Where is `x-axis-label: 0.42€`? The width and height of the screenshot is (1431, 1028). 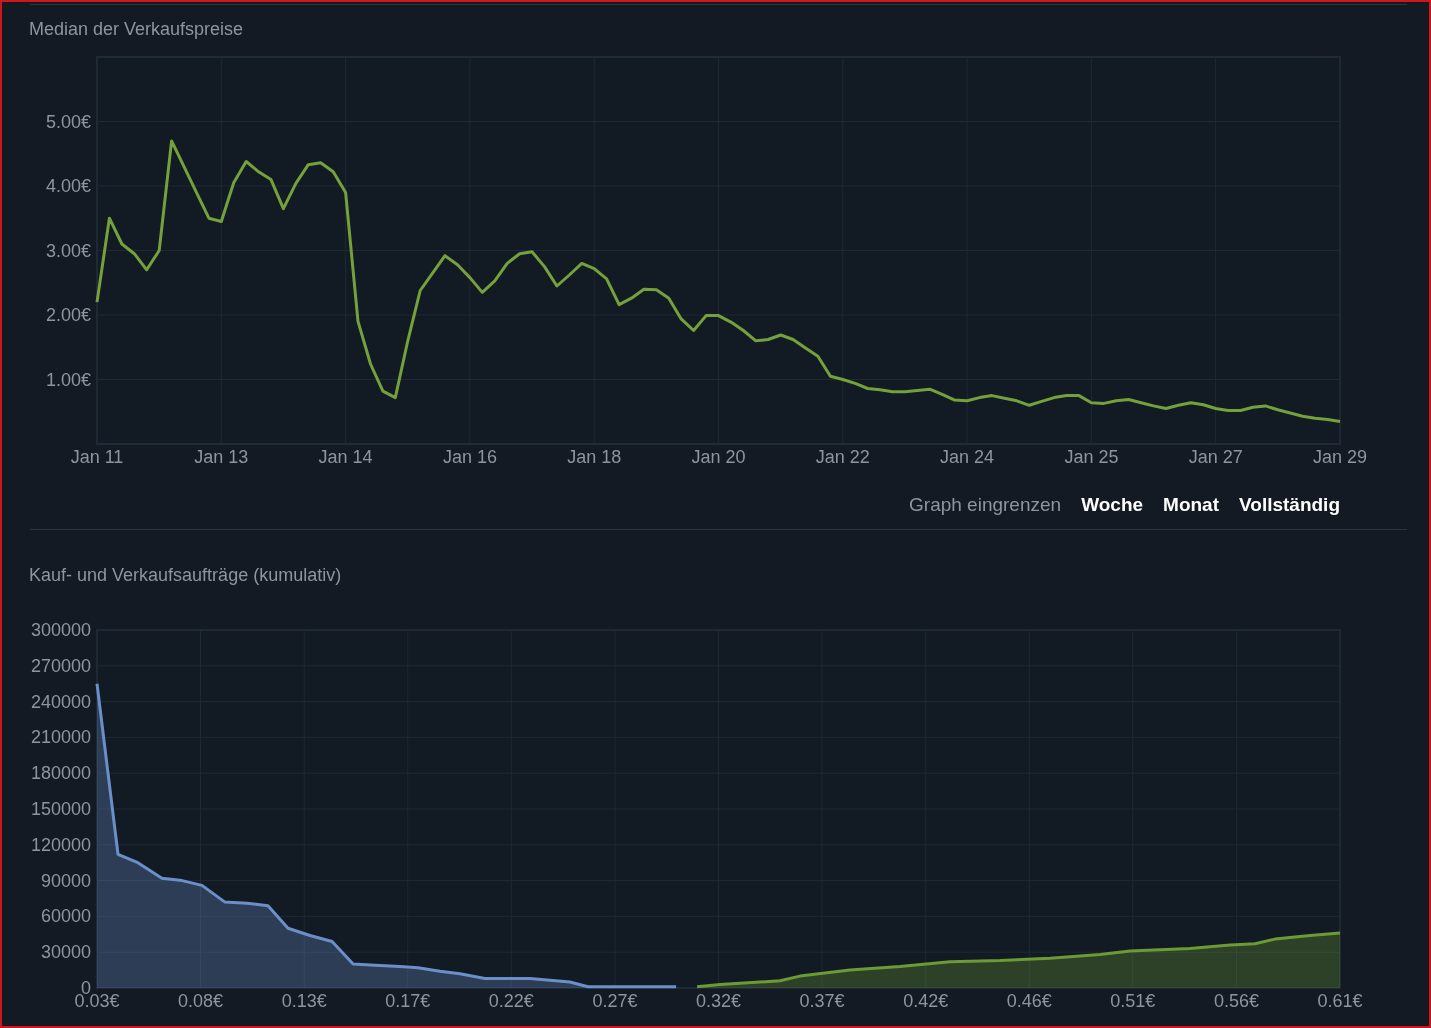
x-axis-label: 0.42€ is located at coordinates (926, 1001).